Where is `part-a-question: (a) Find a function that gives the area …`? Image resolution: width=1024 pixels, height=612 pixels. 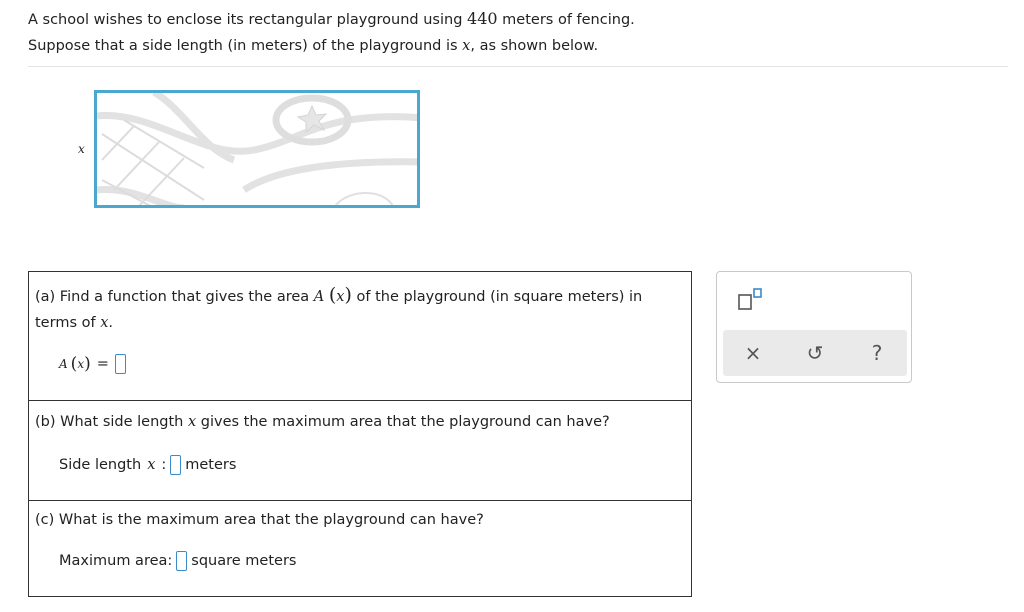
part-a-question: (a) Find a function that gives the area … is located at coordinates (338, 309).